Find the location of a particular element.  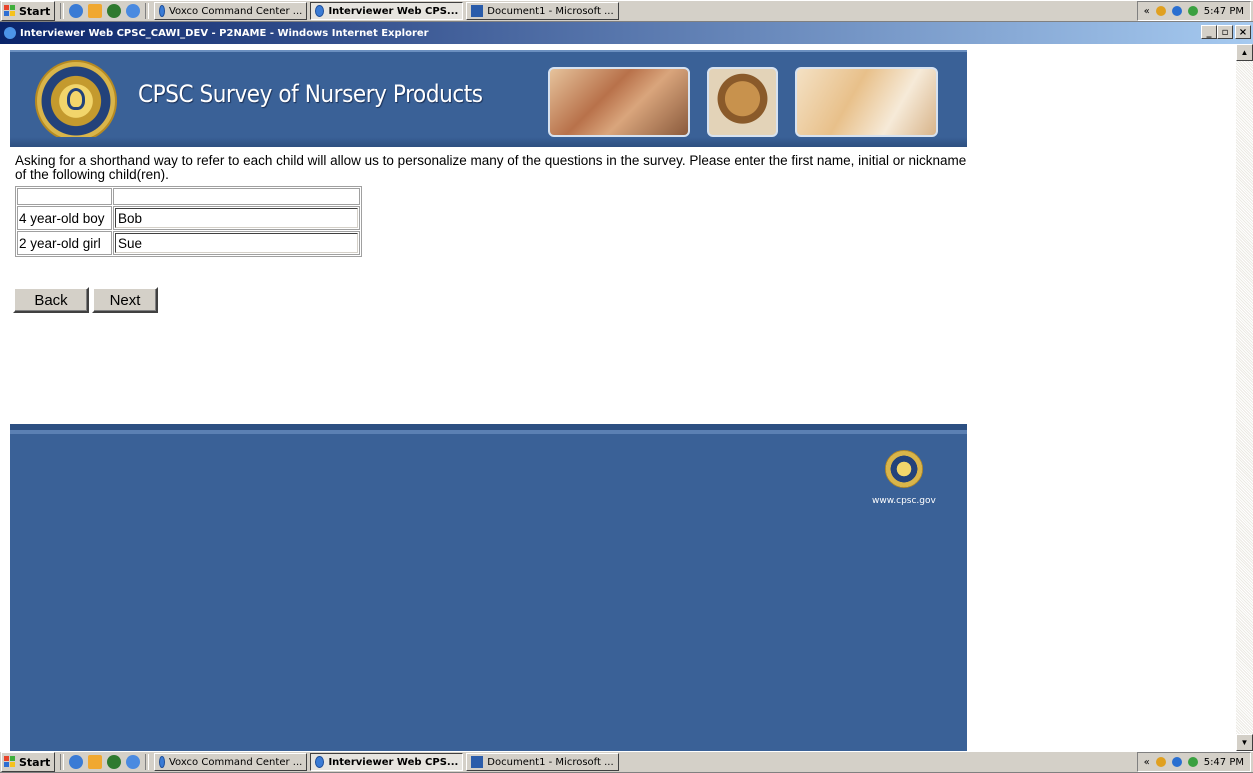

scroll-down-arrow: ▼ is located at coordinates (1244, 742).